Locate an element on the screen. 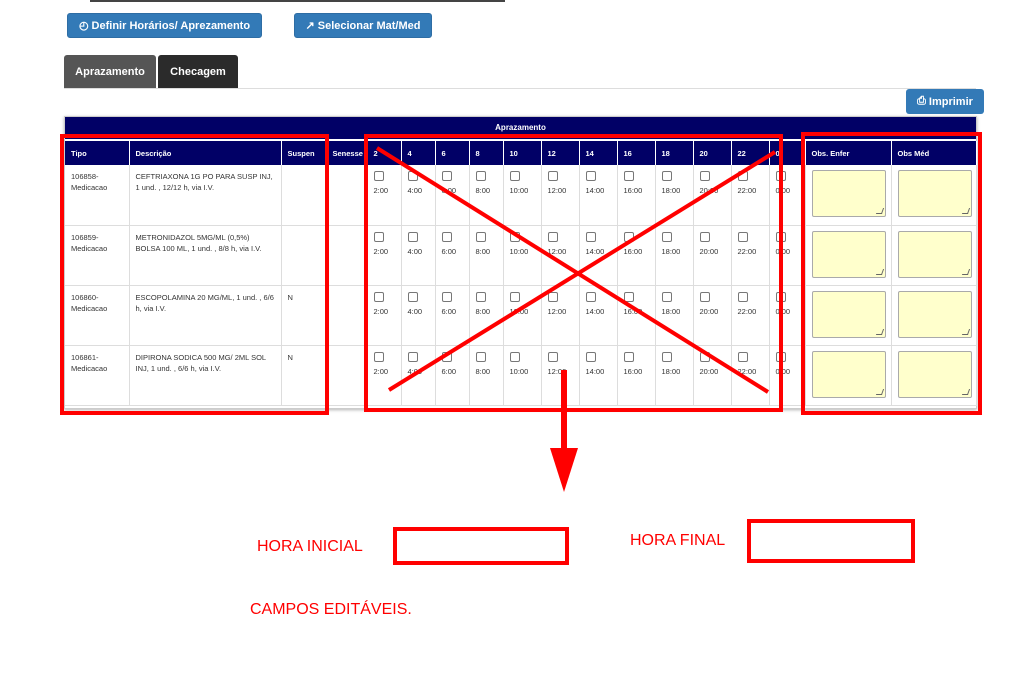 This screenshot has width=1026, height=689. hora-final-label: HORA FINAL is located at coordinates (678, 540).